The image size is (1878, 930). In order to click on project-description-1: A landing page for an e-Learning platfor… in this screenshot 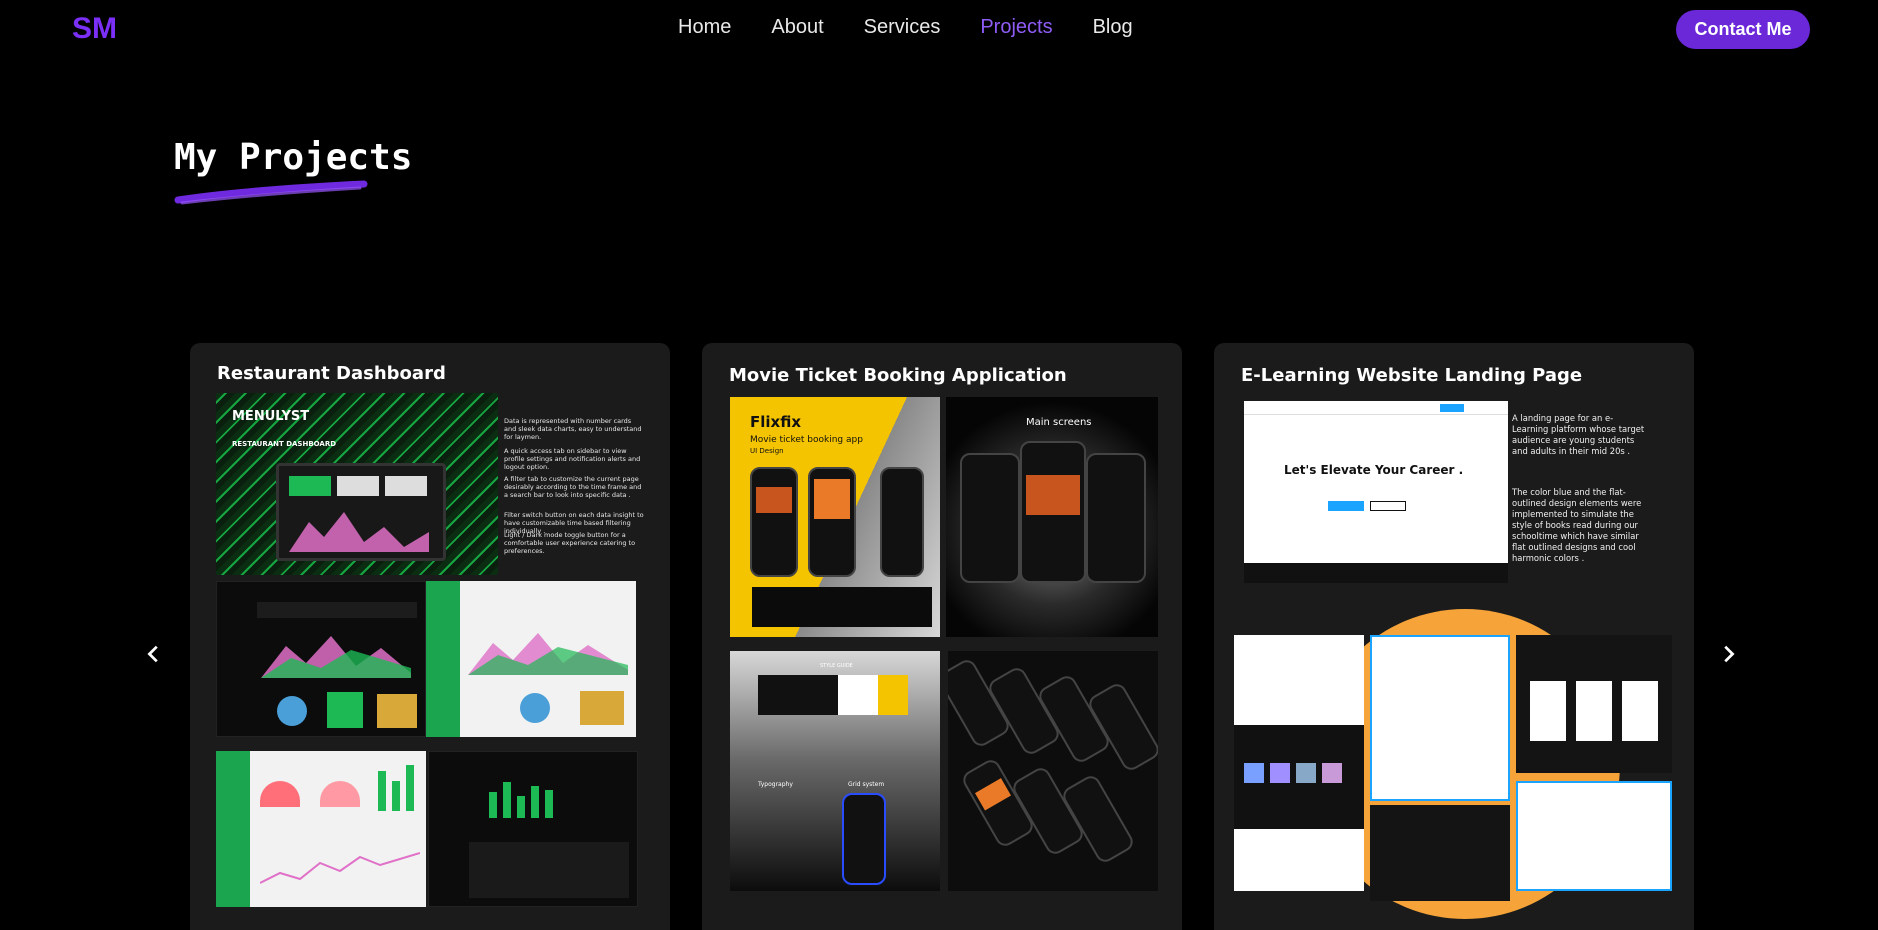, I will do `click(1578, 434)`.